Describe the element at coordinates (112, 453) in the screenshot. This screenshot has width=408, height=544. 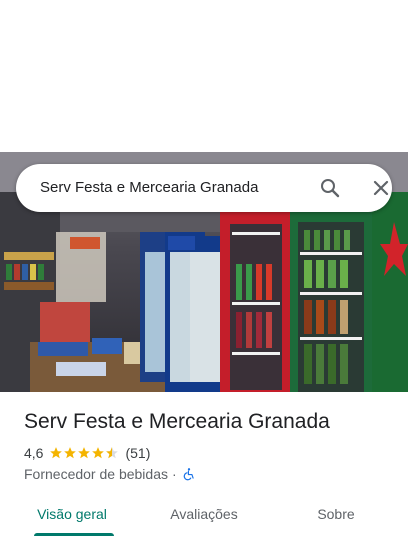
I see `star-half-icon` at that location.